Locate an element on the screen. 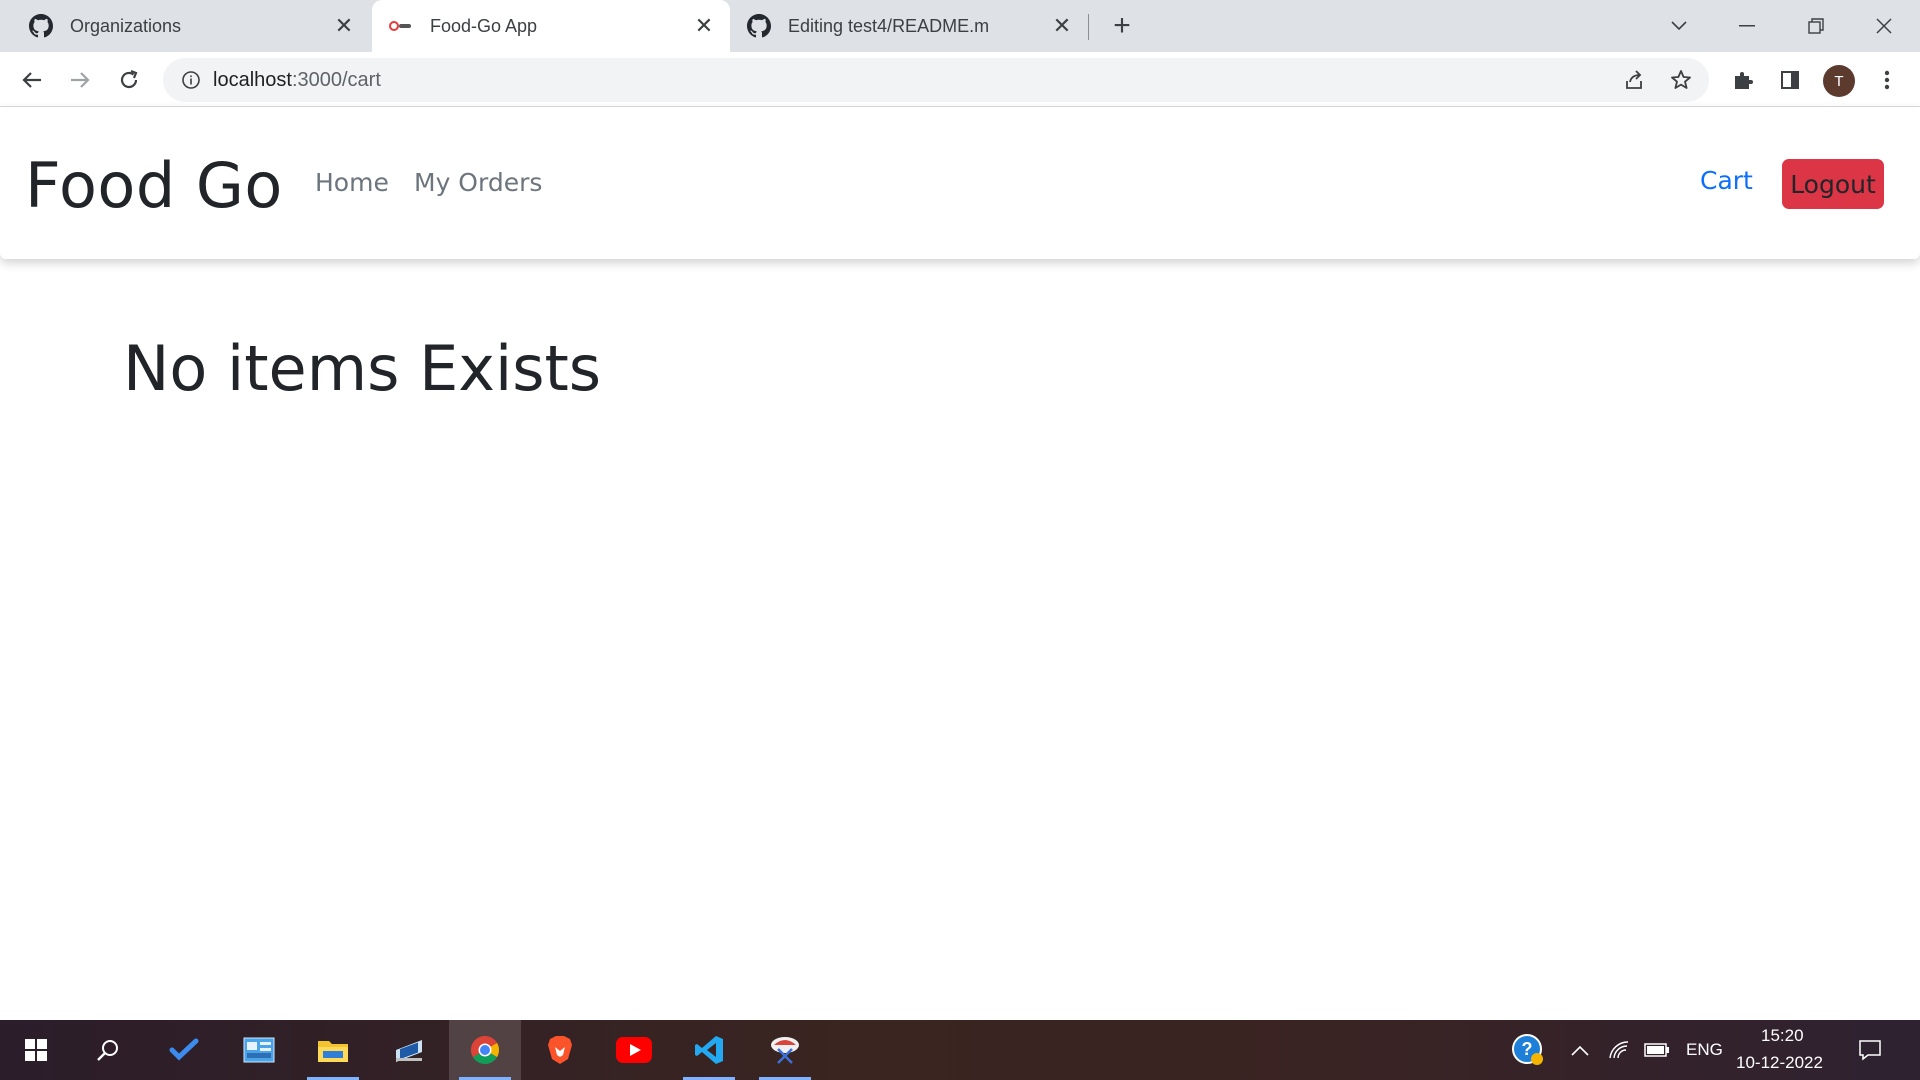  battery-icon is located at coordinates (1657, 1050).